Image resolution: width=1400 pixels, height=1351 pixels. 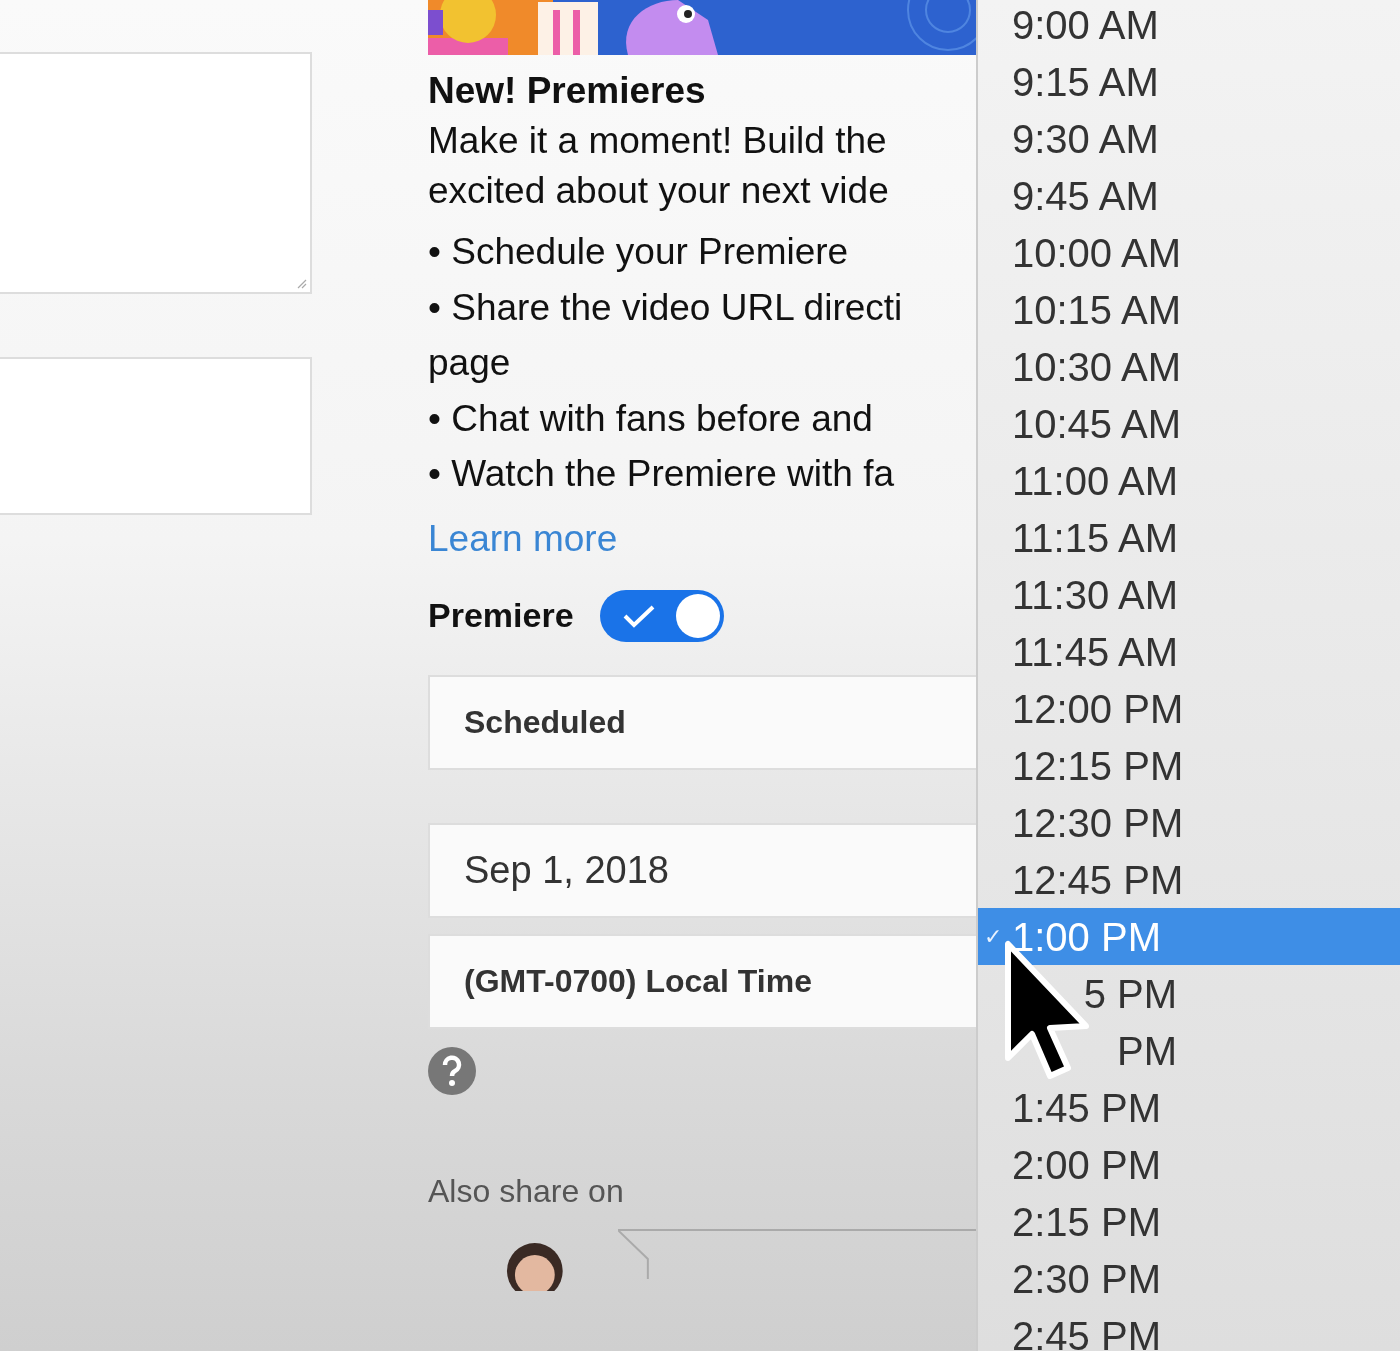 I want to click on premiere-toggle, so click(x=661, y=615).